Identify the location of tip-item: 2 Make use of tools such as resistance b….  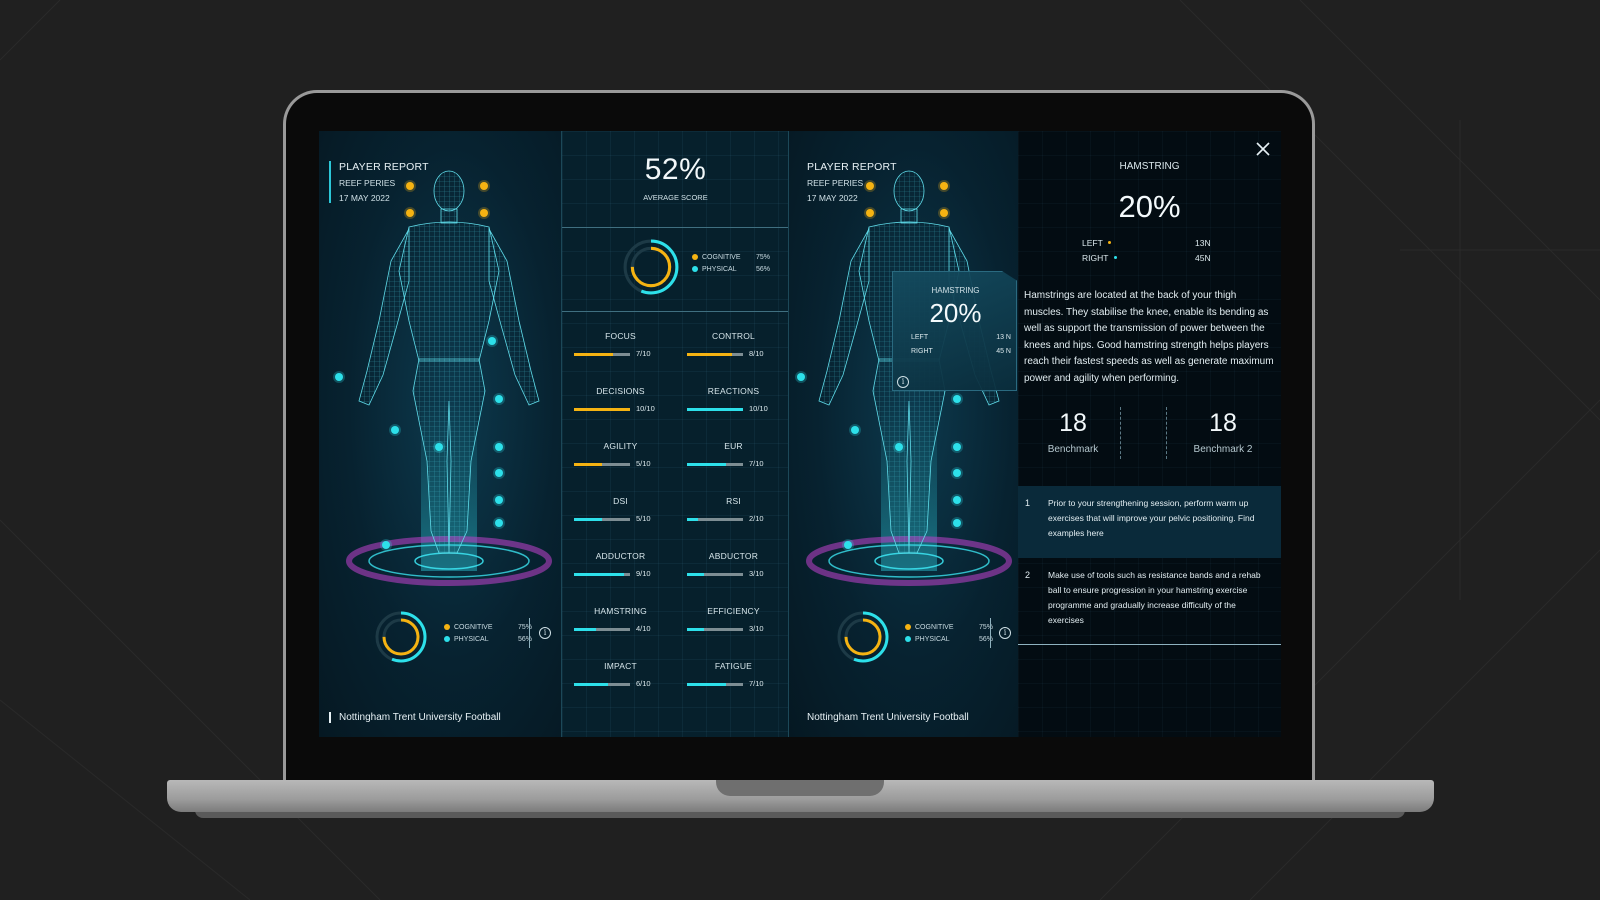
(1149, 601).